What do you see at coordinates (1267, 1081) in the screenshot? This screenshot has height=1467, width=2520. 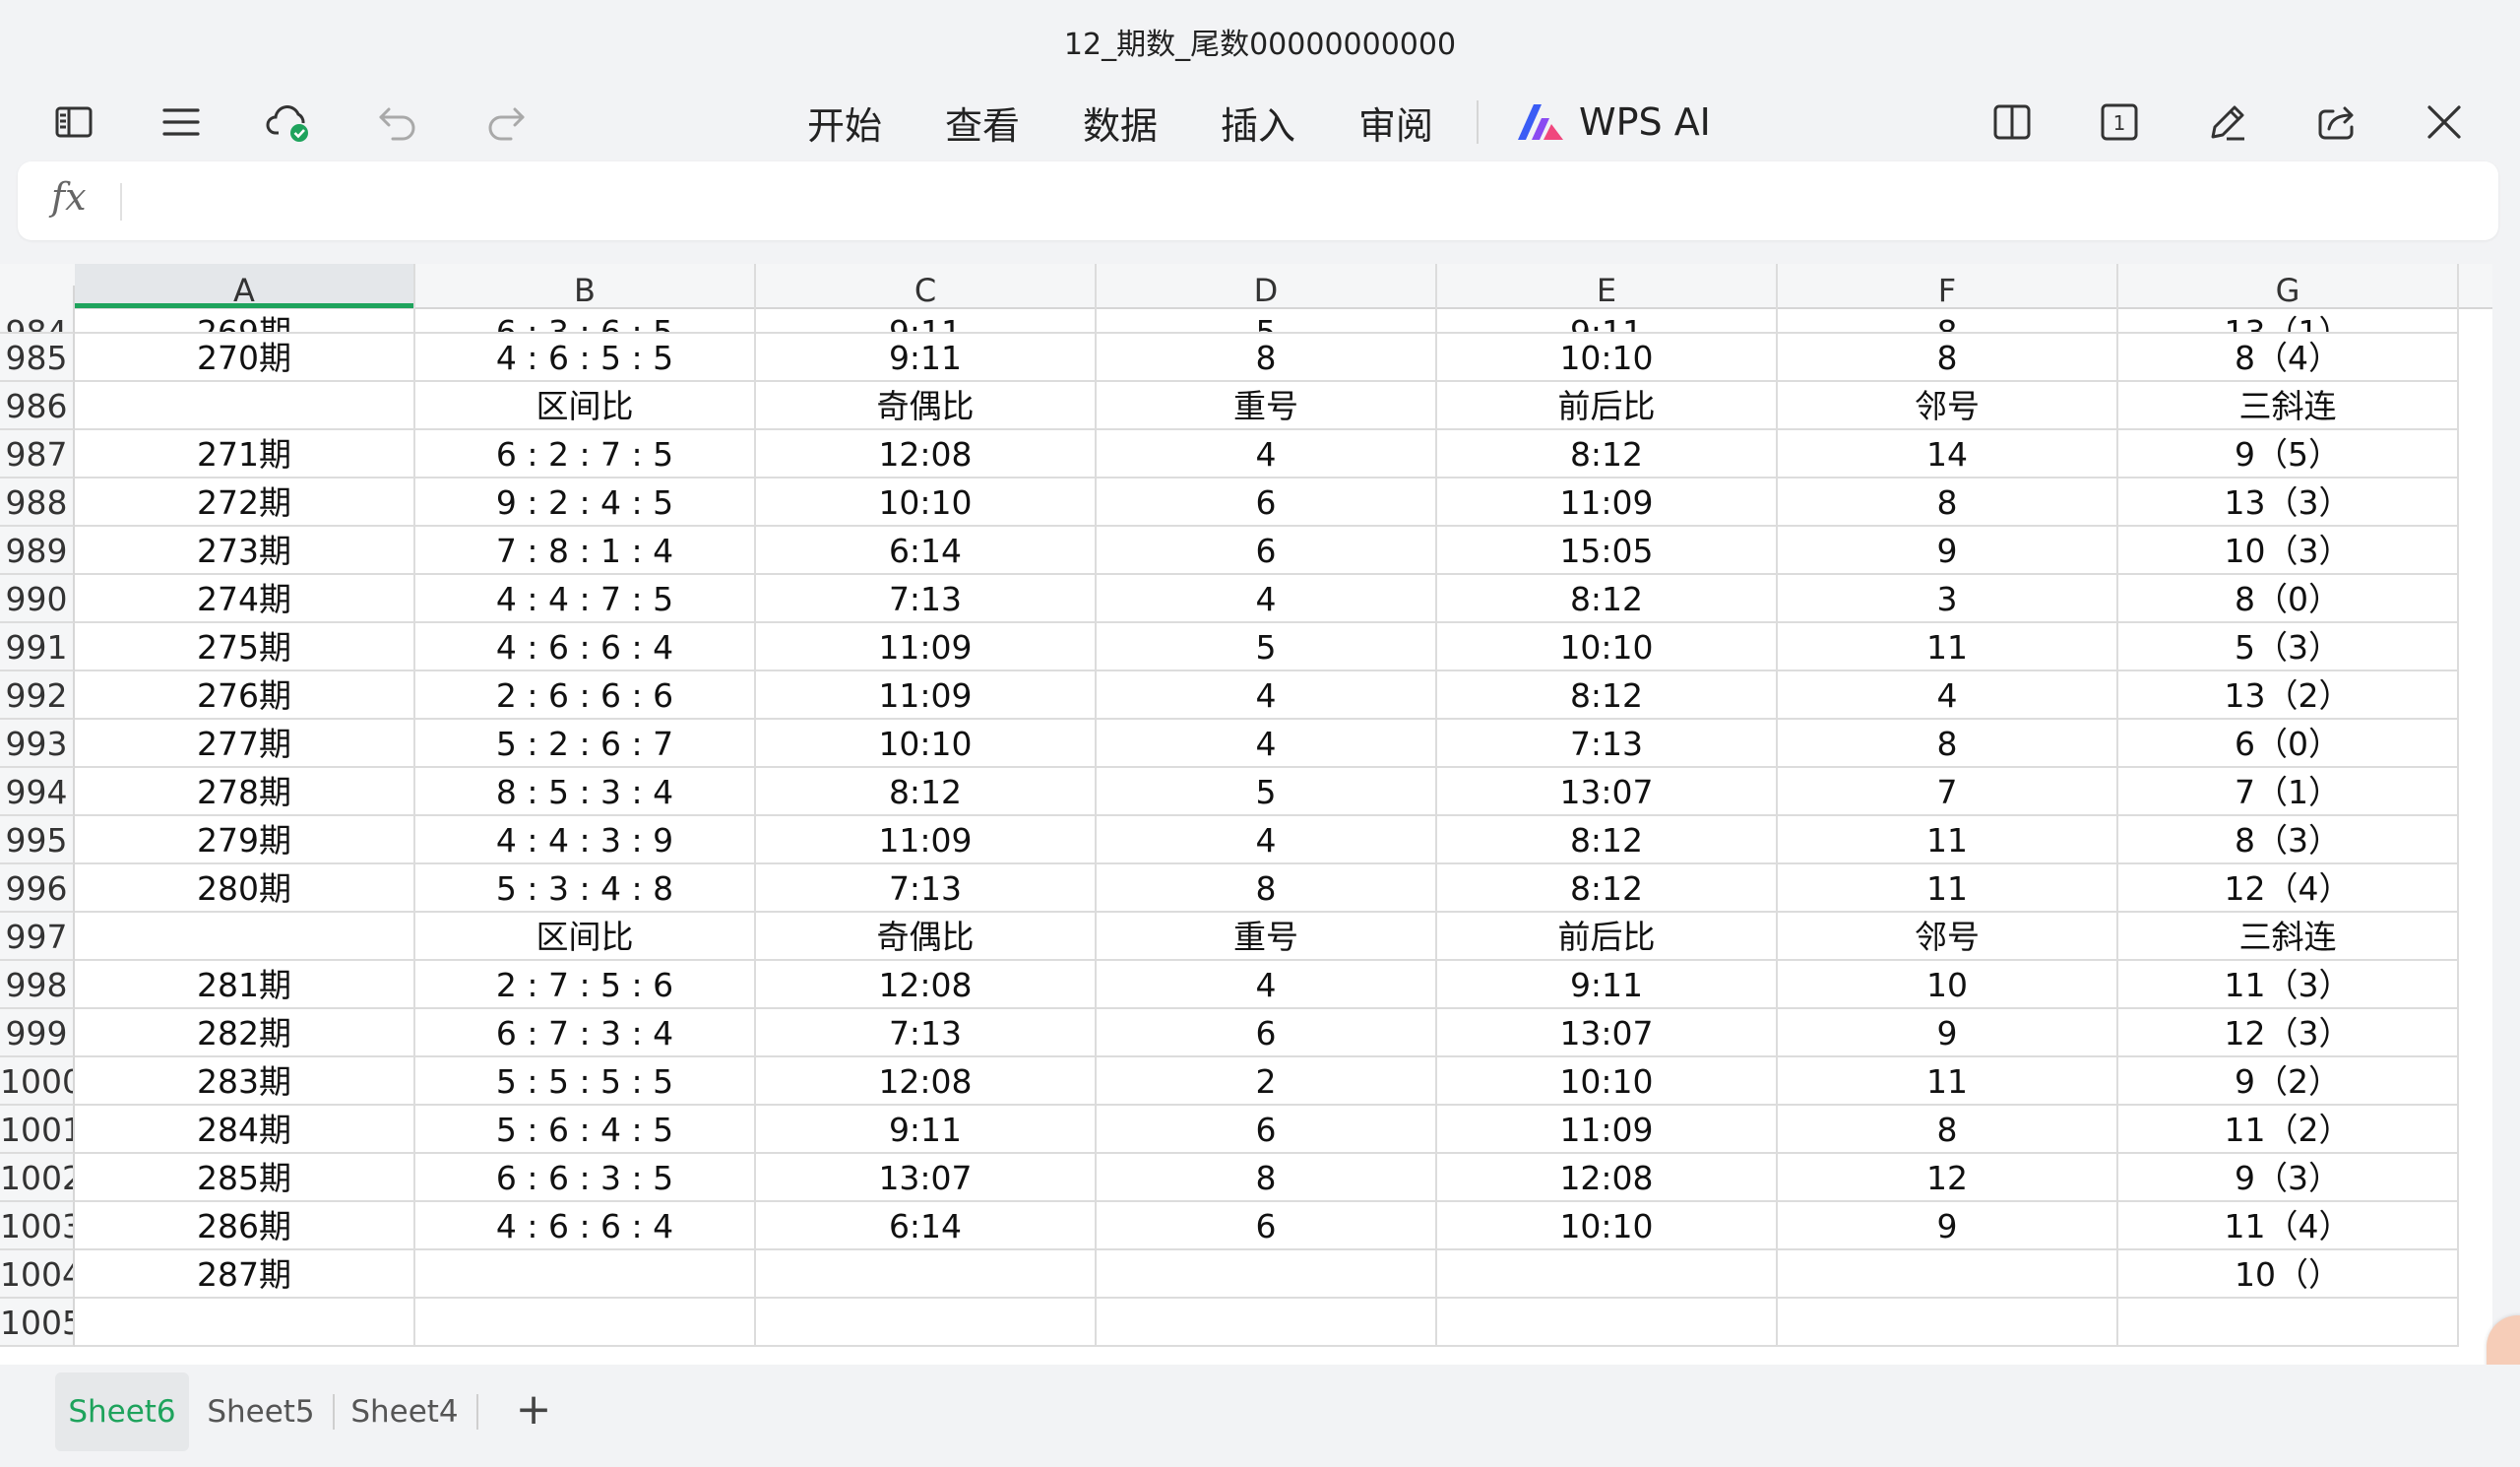 I see `cell-d: 2` at bounding box center [1267, 1081].